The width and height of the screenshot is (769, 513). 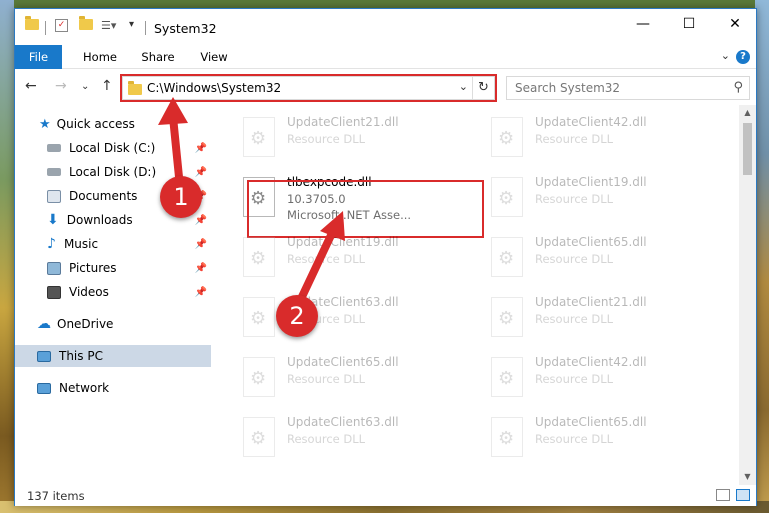 What do you see at coordinates (173, 111) in the screenshot?
I see `arrow-1-head` at bounding box center [173, 111].